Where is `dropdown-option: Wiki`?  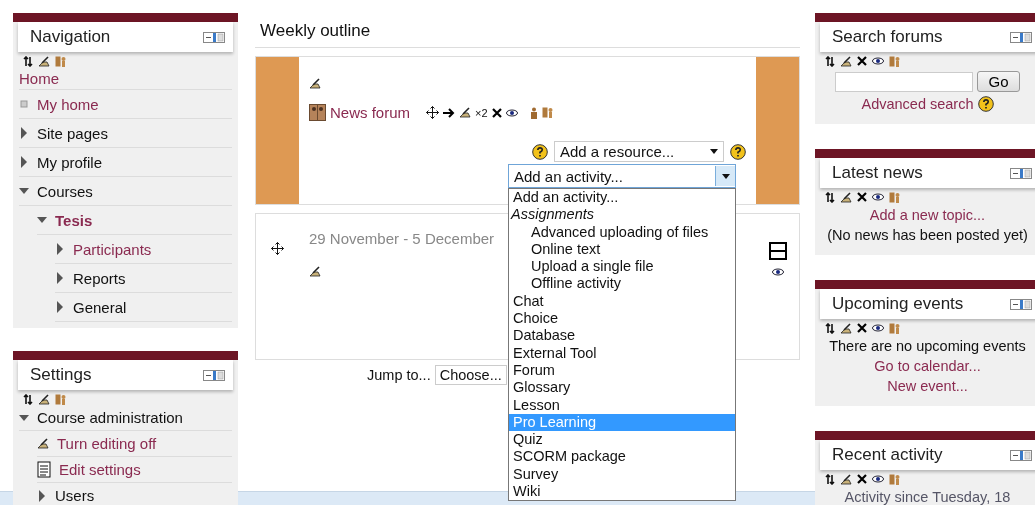
dropdown-option: Wiki is located at coordinates (622, 492).